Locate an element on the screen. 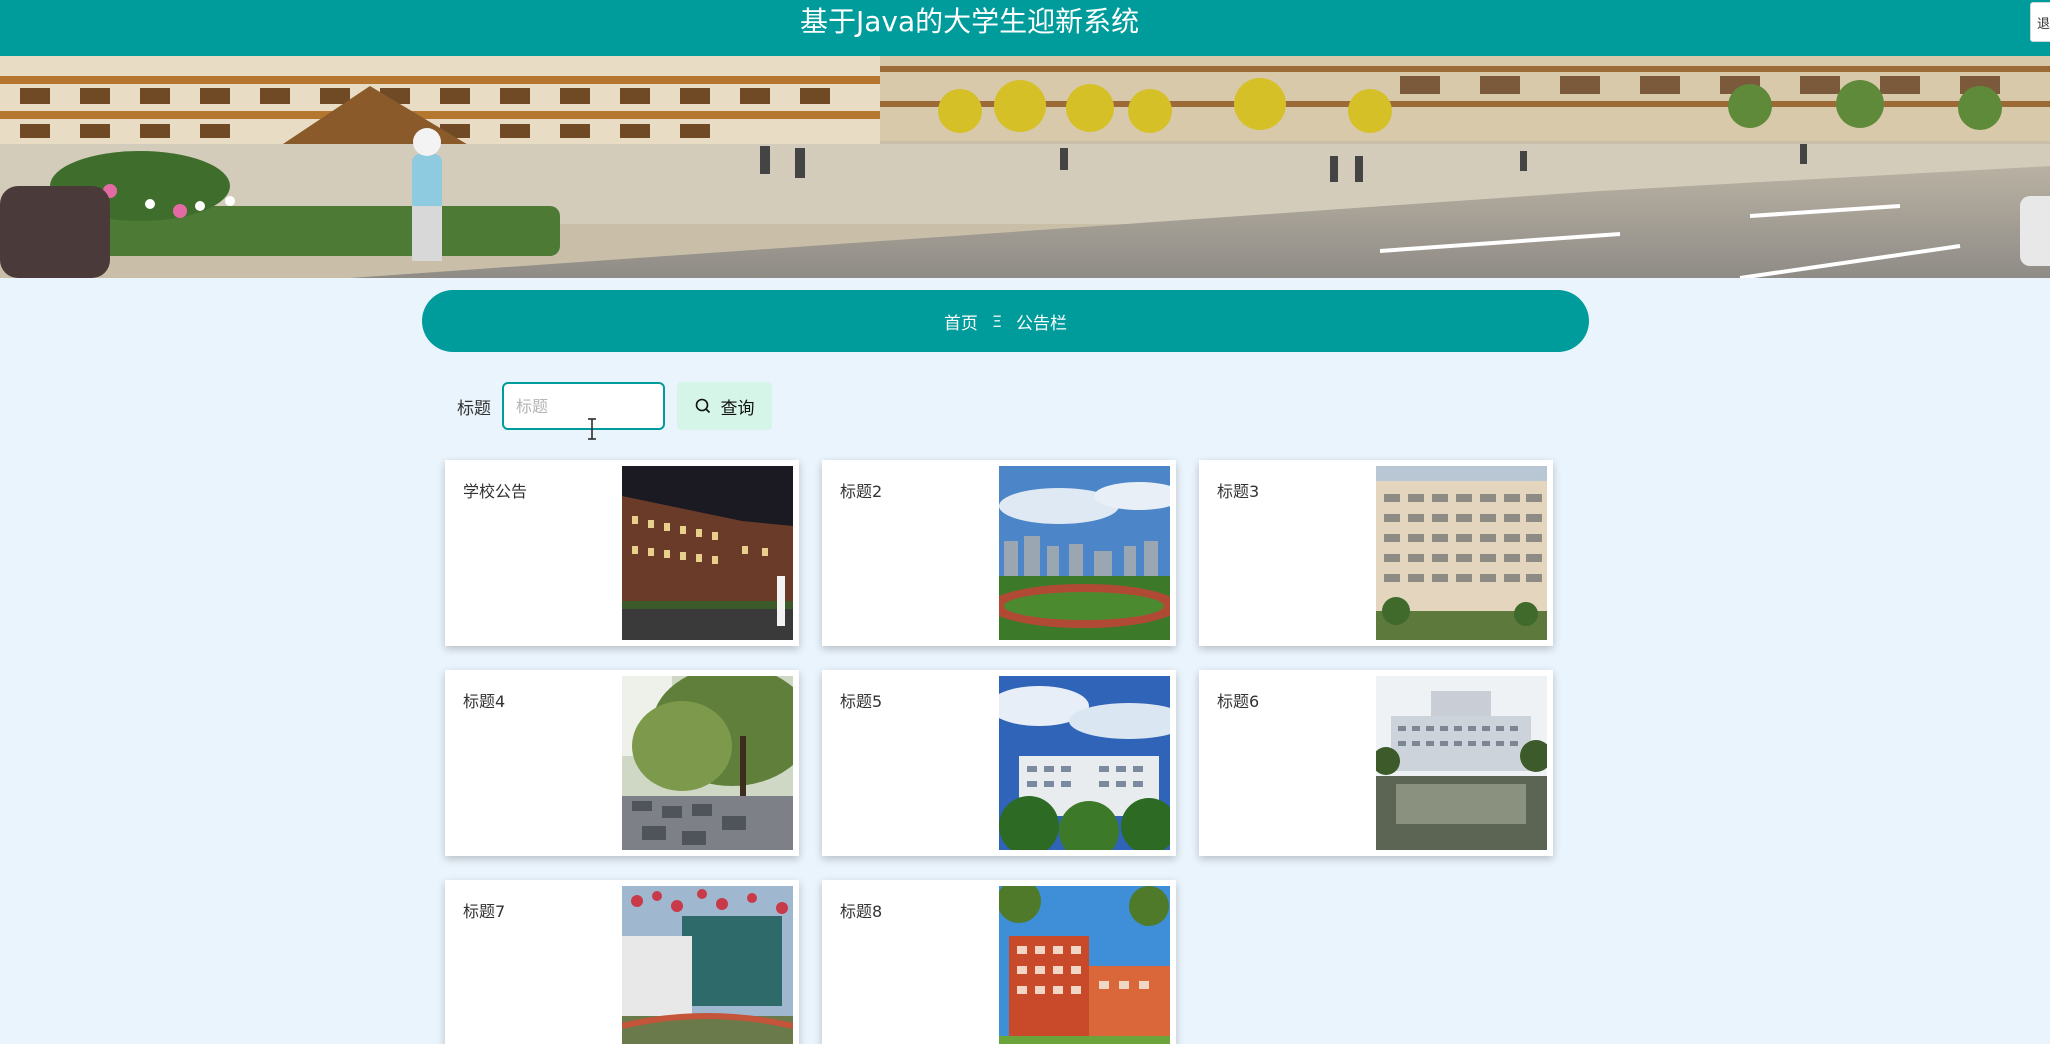 Image resolution: width=2050 pixels, height=1044 pixels. tall-dormitory-building-image is located at coordinates (1461, 553).